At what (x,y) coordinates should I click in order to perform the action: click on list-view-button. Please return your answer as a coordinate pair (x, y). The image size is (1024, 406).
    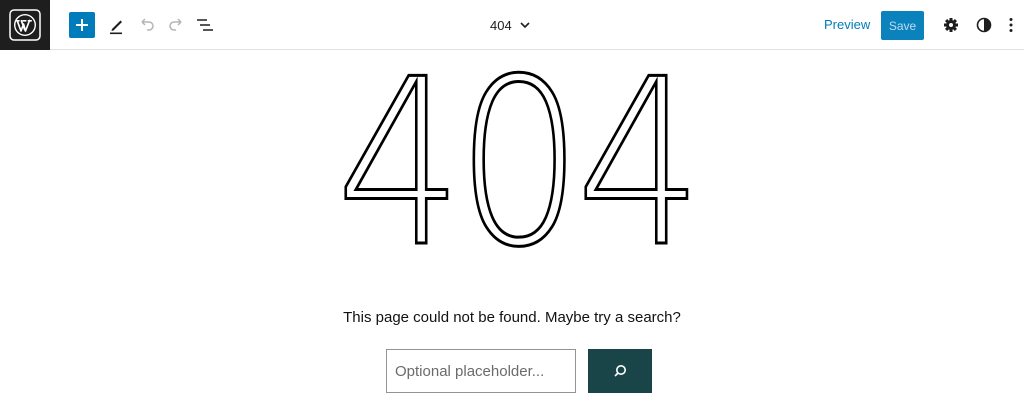
    Looking at the image, I should click on (205, 25).